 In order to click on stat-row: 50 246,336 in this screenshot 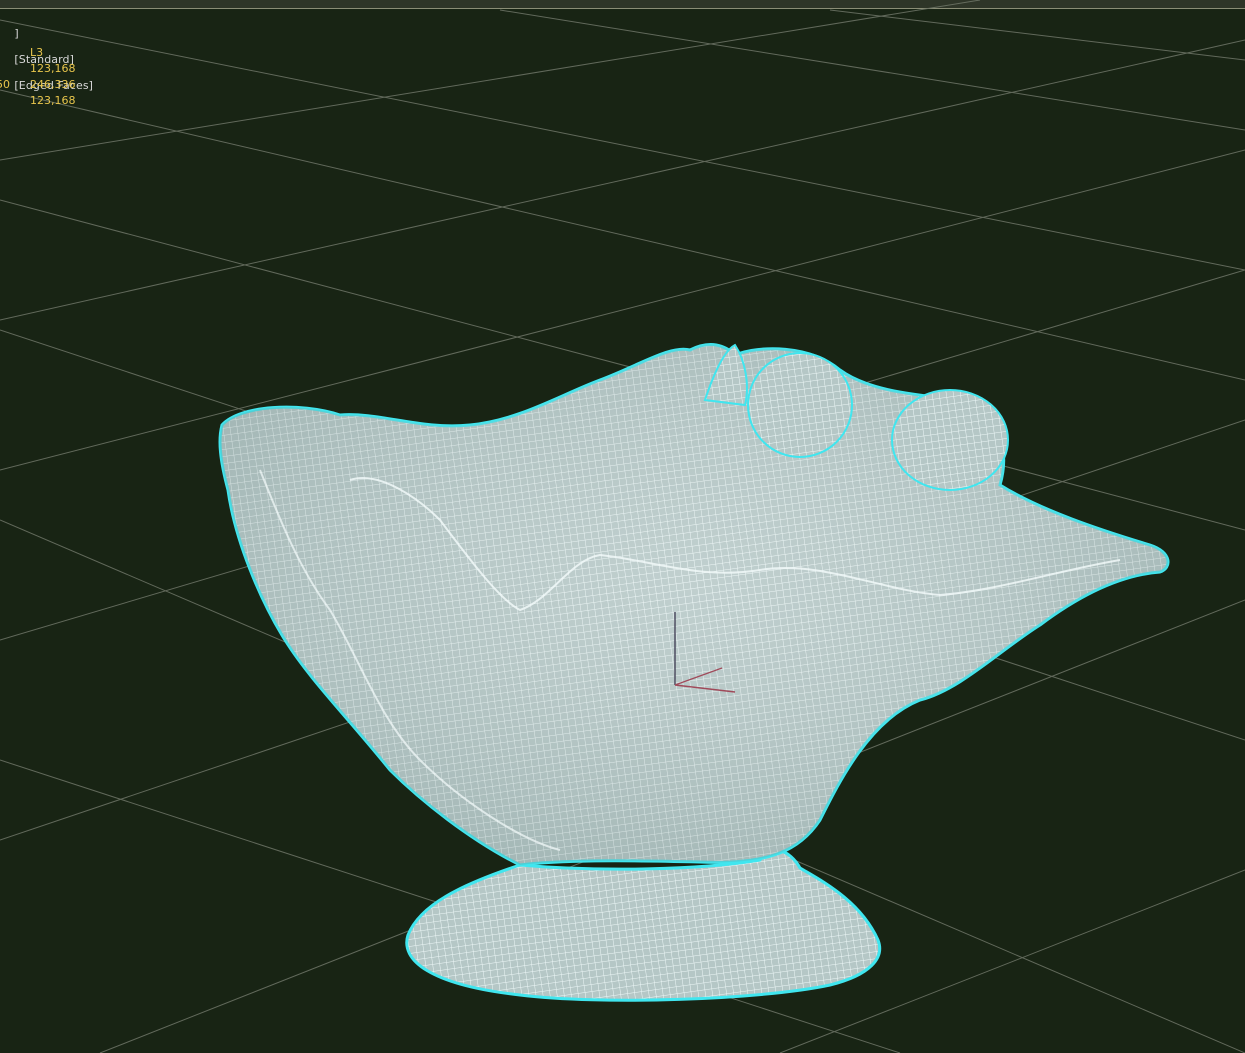, I will do `click(40, 85)`.